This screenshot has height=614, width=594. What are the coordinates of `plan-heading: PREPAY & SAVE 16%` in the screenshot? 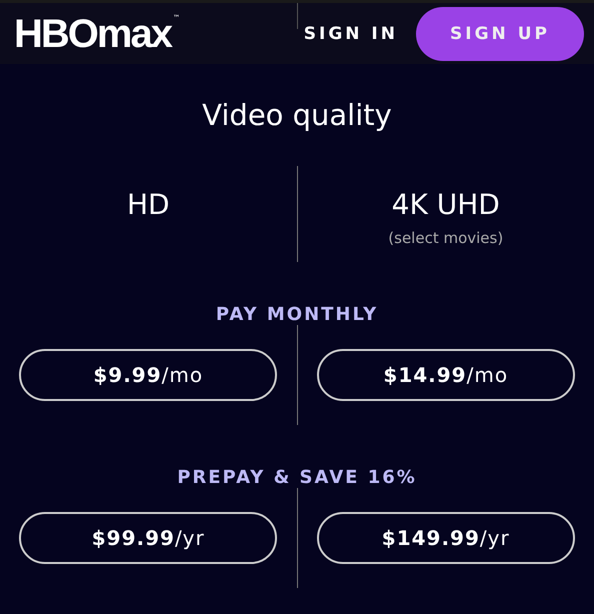 It's located at (297, 477).